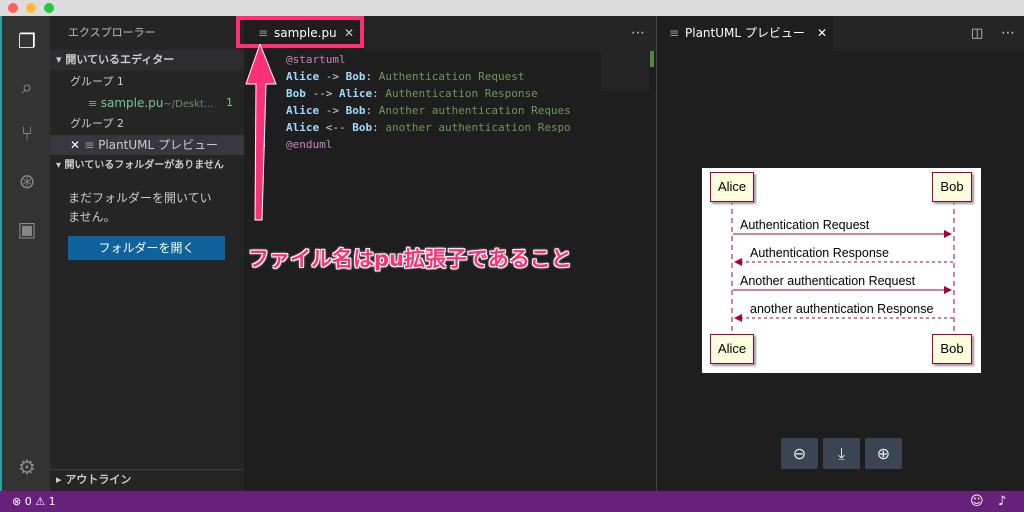 The height and width of the screenshot is (512, 1024). What do you see at coordinates (674, 33) in the screenshot?
I see `preview-icon: ≡` at bounding box center [674, 33].